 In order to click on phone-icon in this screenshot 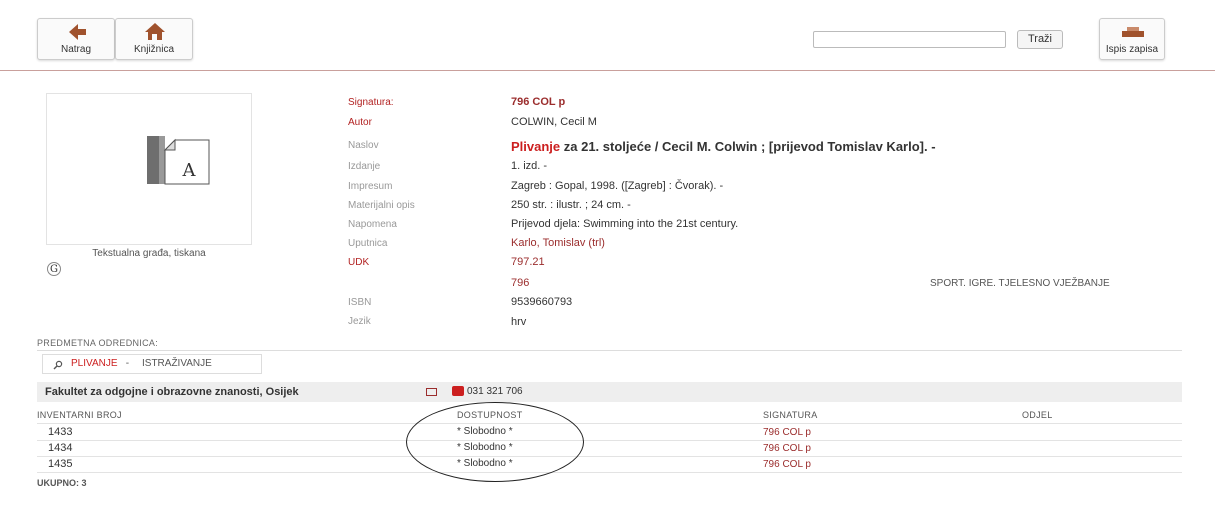, I will do `click(458, 391)`.